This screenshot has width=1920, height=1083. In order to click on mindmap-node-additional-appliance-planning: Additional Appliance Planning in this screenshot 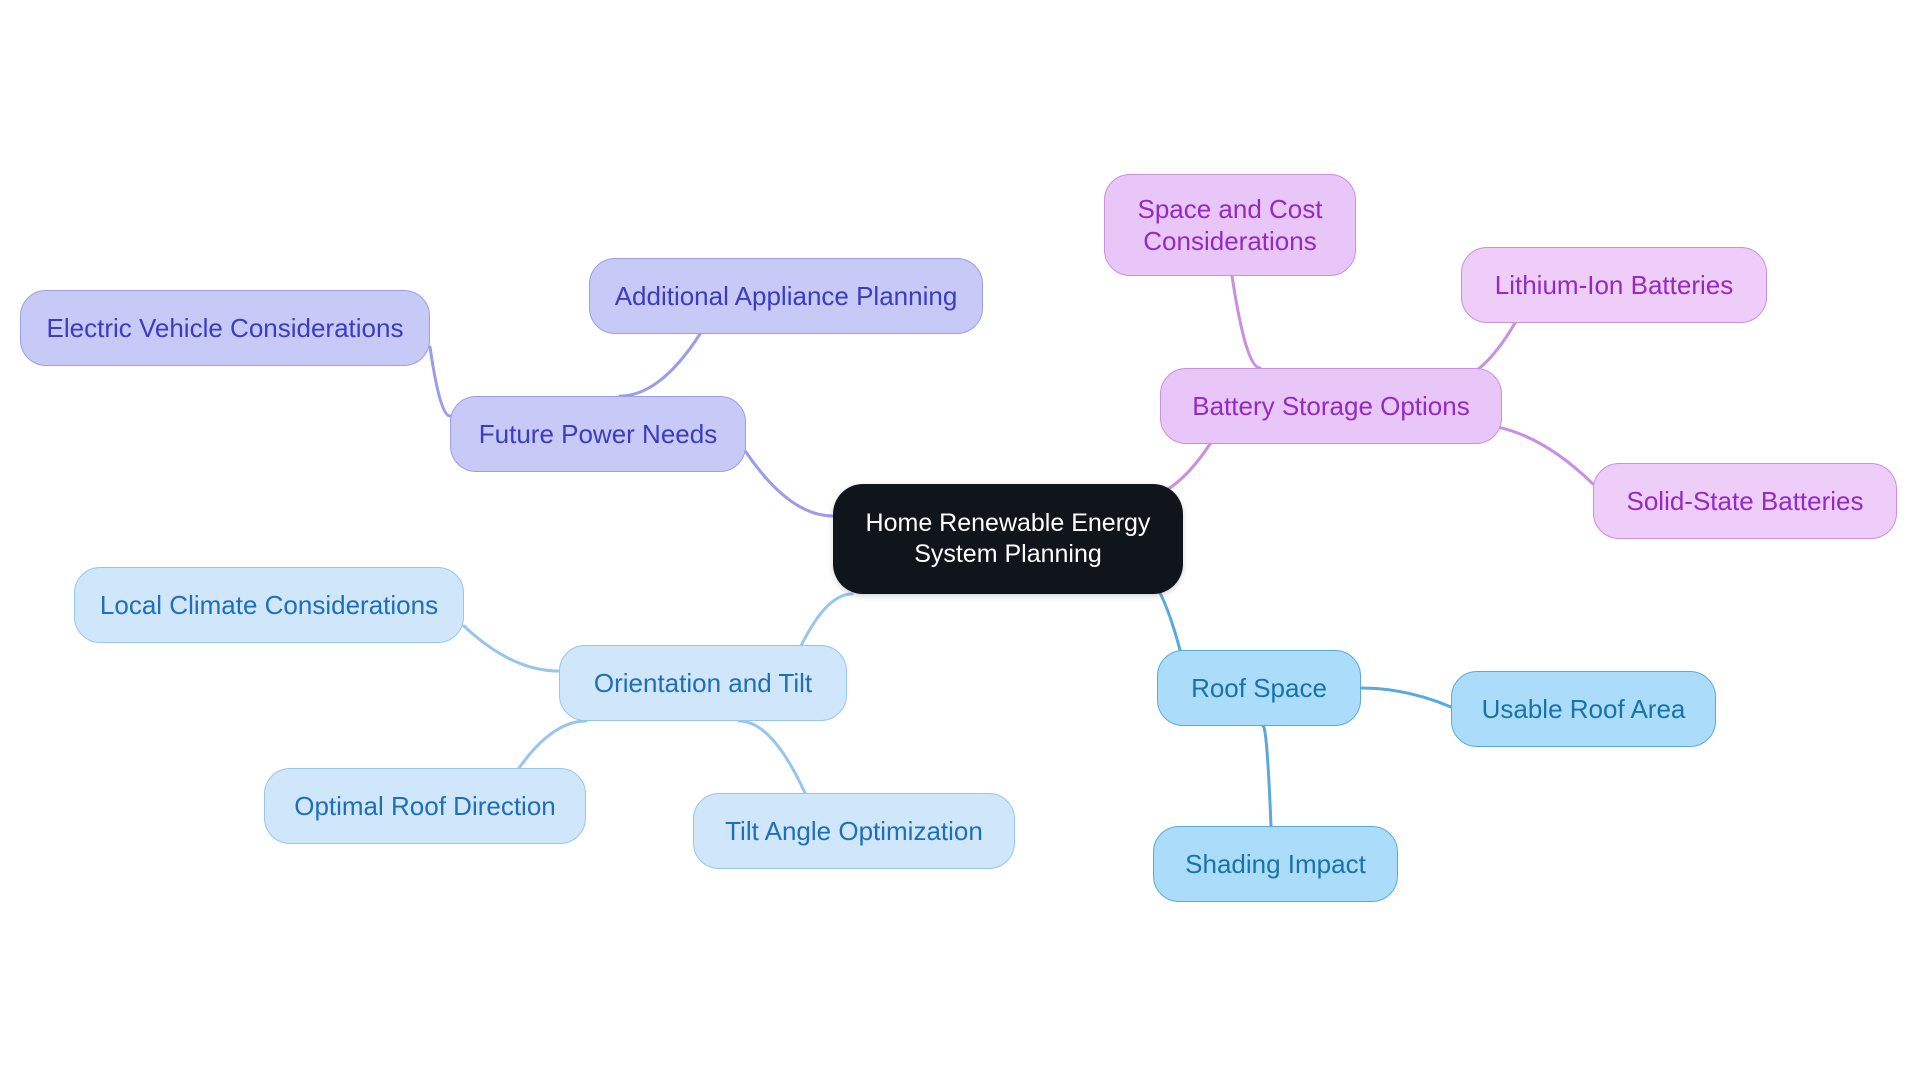, I will do `click(786, 296)`.